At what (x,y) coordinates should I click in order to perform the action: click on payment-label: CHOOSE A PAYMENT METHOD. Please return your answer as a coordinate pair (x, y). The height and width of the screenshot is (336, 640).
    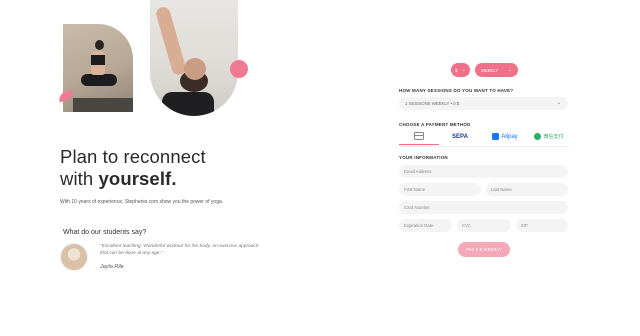
    Looking at the image, I should click on (435, 124).